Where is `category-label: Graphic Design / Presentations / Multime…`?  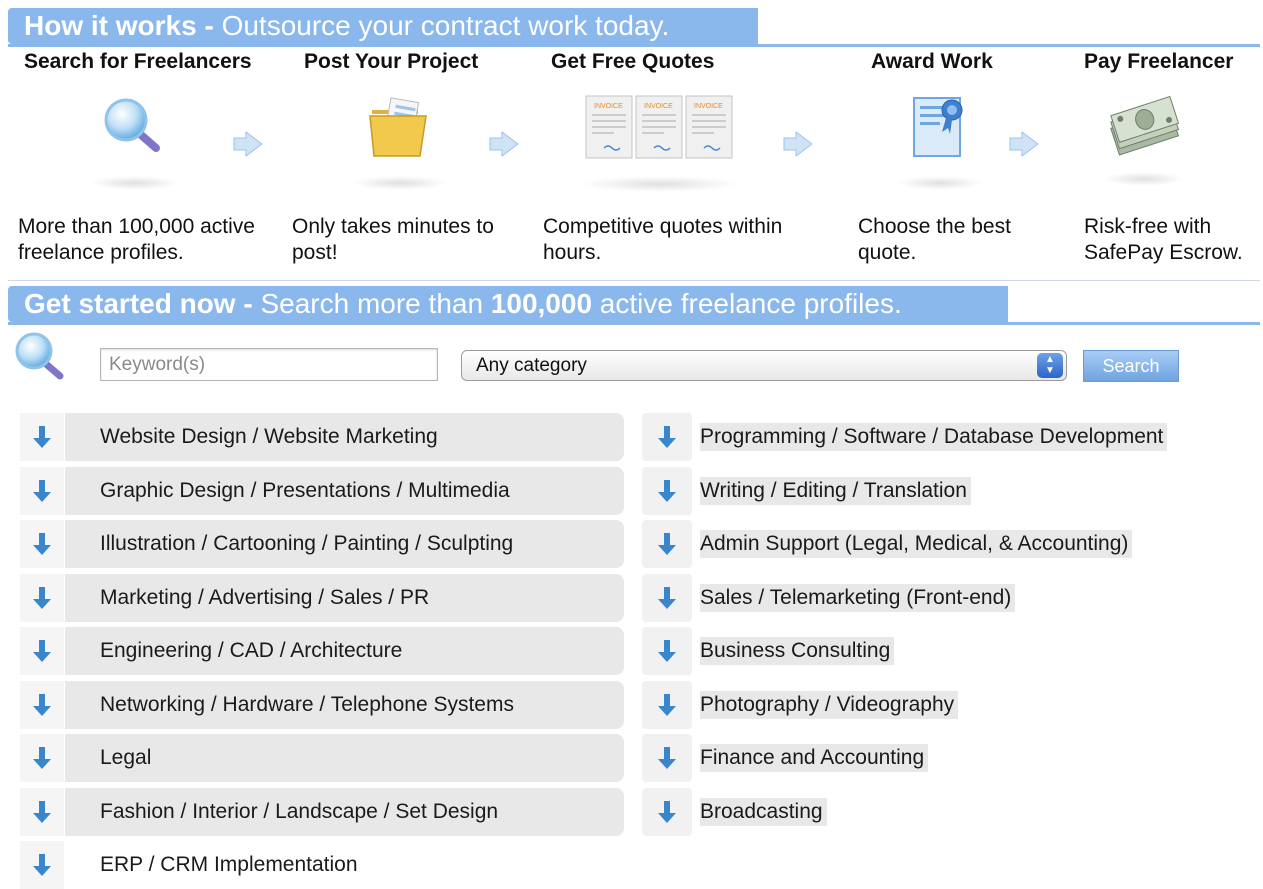 category-label: Graphic Design / Presentations / Multime… is located at coordinates (305, 490).